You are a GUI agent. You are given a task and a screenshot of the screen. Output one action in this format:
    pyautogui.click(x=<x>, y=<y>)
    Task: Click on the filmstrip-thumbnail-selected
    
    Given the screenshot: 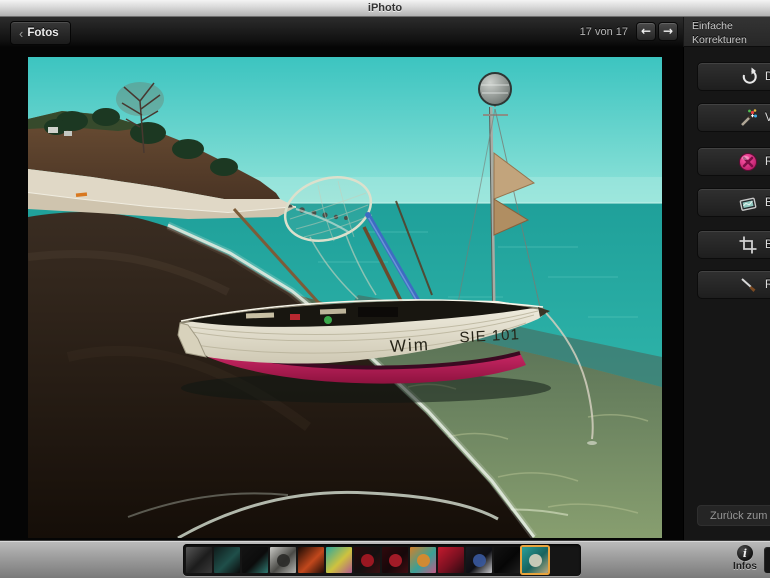 What is the action you would take?
    pyautogui.click(x=535, y=560)
    